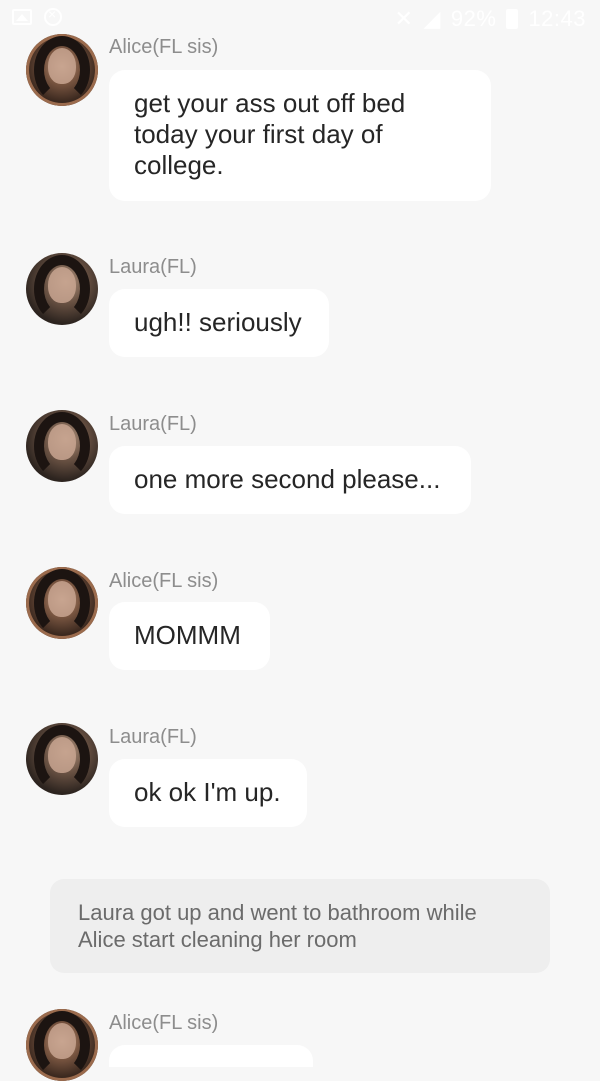 This screenshot has width=600, height=1081. Describe the element at coordinates (53, 16) in the screenshot. I see `blocked-notification-icon` at that location.